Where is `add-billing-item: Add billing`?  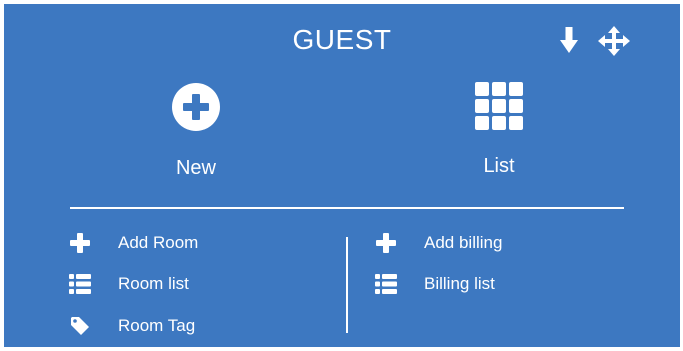 add-billing-item: Add billing is located at coordinates (438, 243).